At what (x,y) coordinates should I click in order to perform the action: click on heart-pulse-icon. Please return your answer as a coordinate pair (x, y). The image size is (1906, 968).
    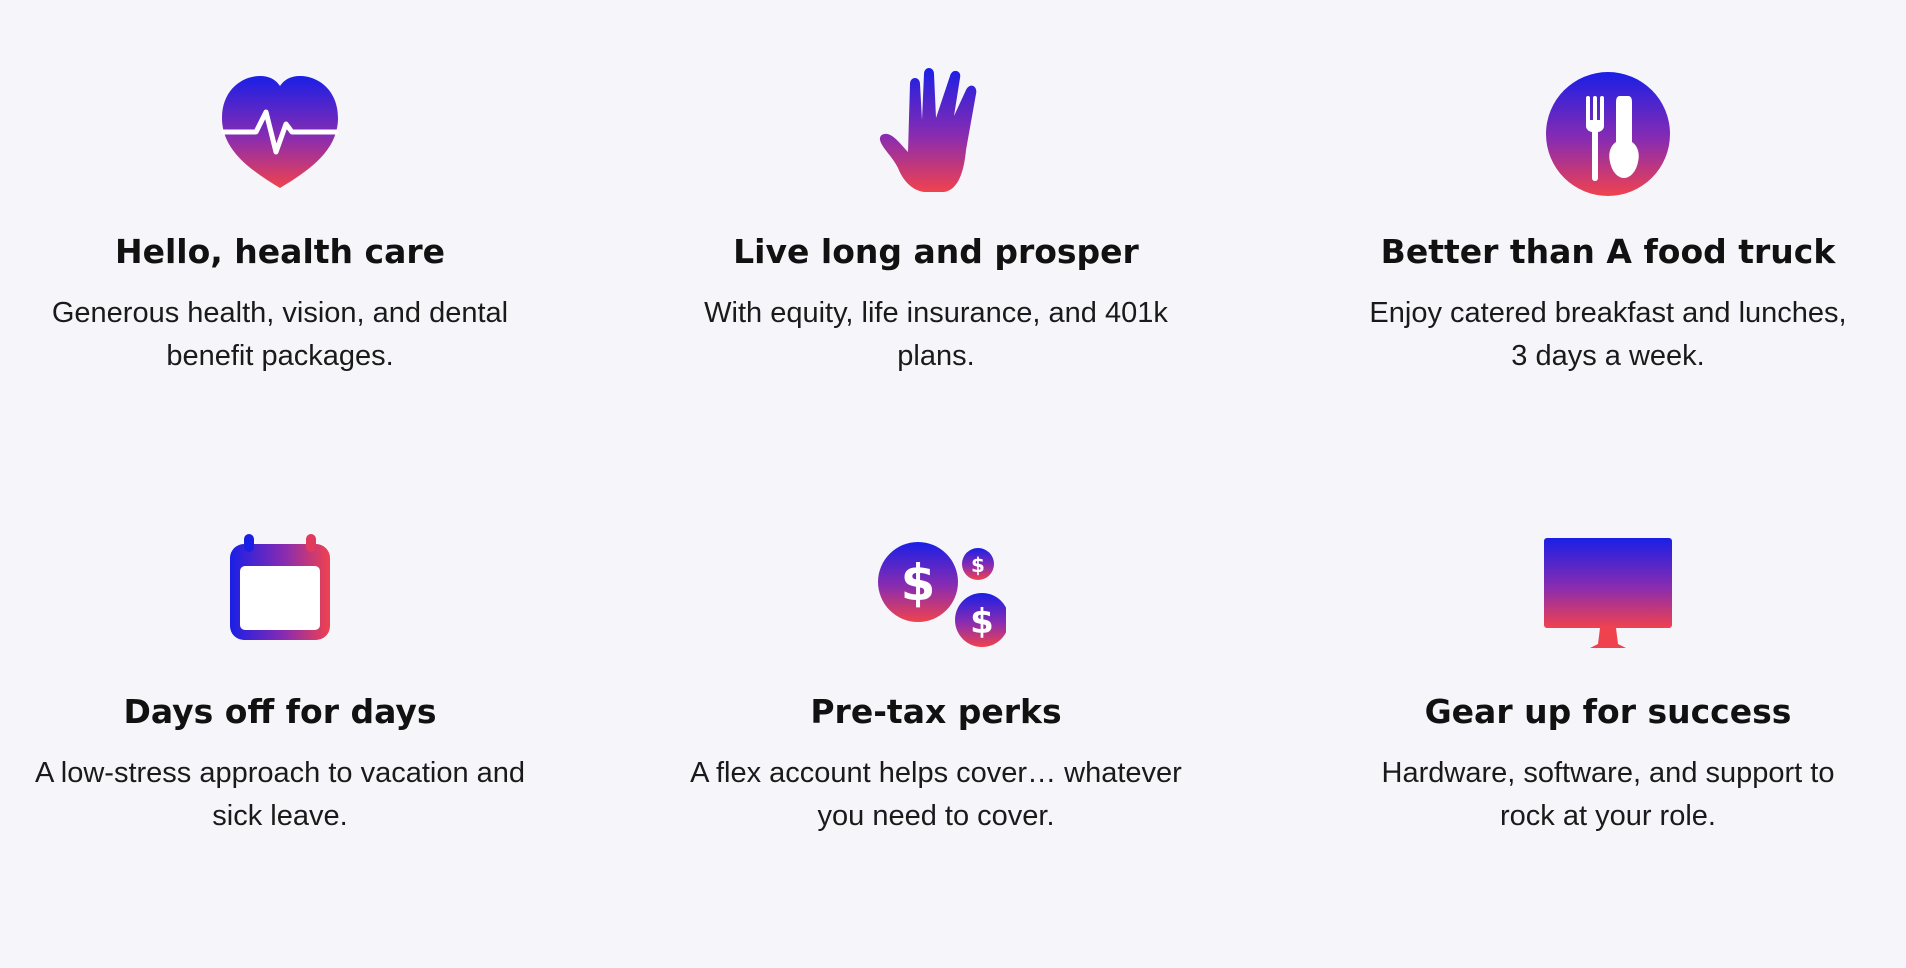
    Looking at the image, I should click on (280, 130).